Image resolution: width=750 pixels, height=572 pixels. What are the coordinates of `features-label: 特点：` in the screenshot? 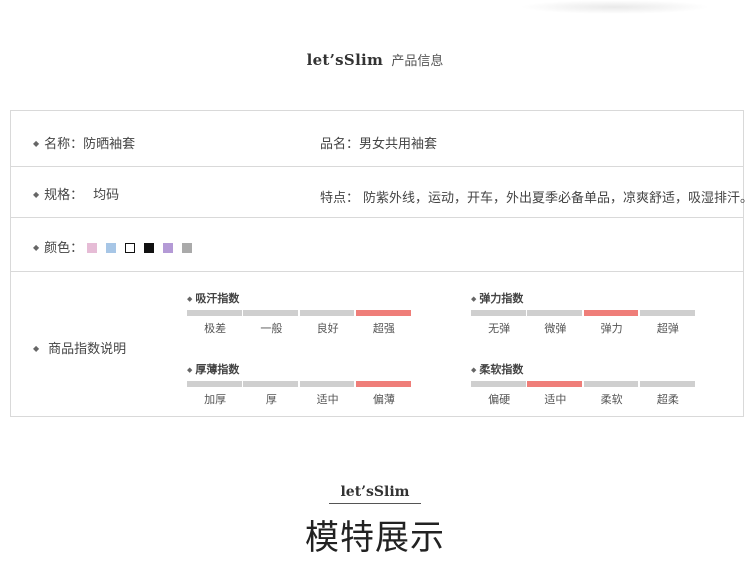 It's located at (340, 198).